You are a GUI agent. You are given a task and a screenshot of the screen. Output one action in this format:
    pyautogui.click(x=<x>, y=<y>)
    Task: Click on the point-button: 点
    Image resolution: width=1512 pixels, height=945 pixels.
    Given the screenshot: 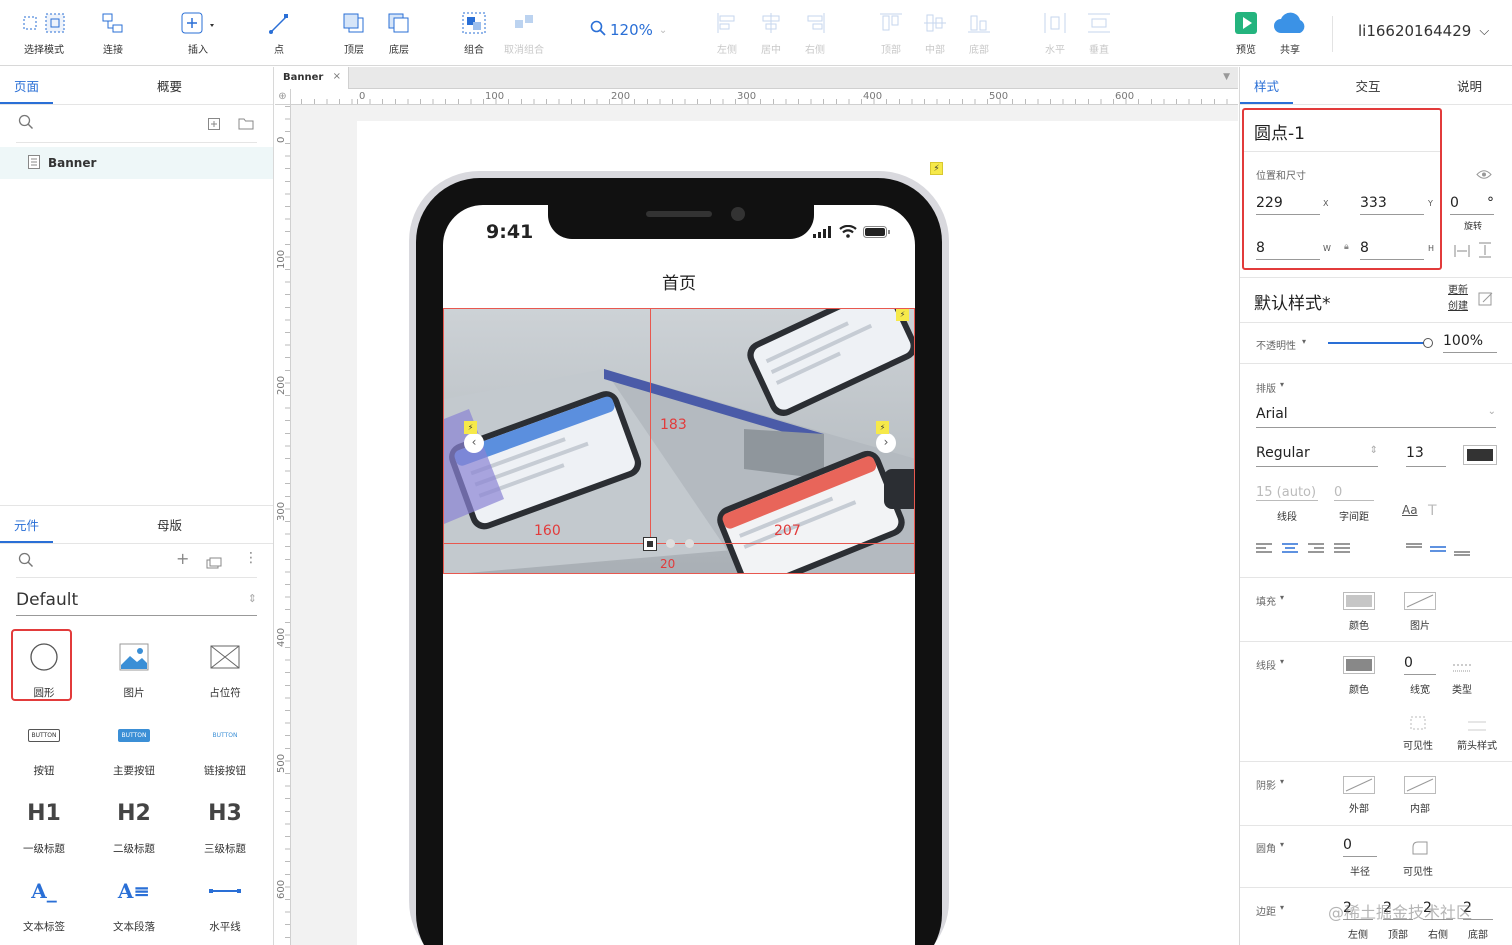 What is the action you would take?
    pyautogui.click(x=279, y=33)
    